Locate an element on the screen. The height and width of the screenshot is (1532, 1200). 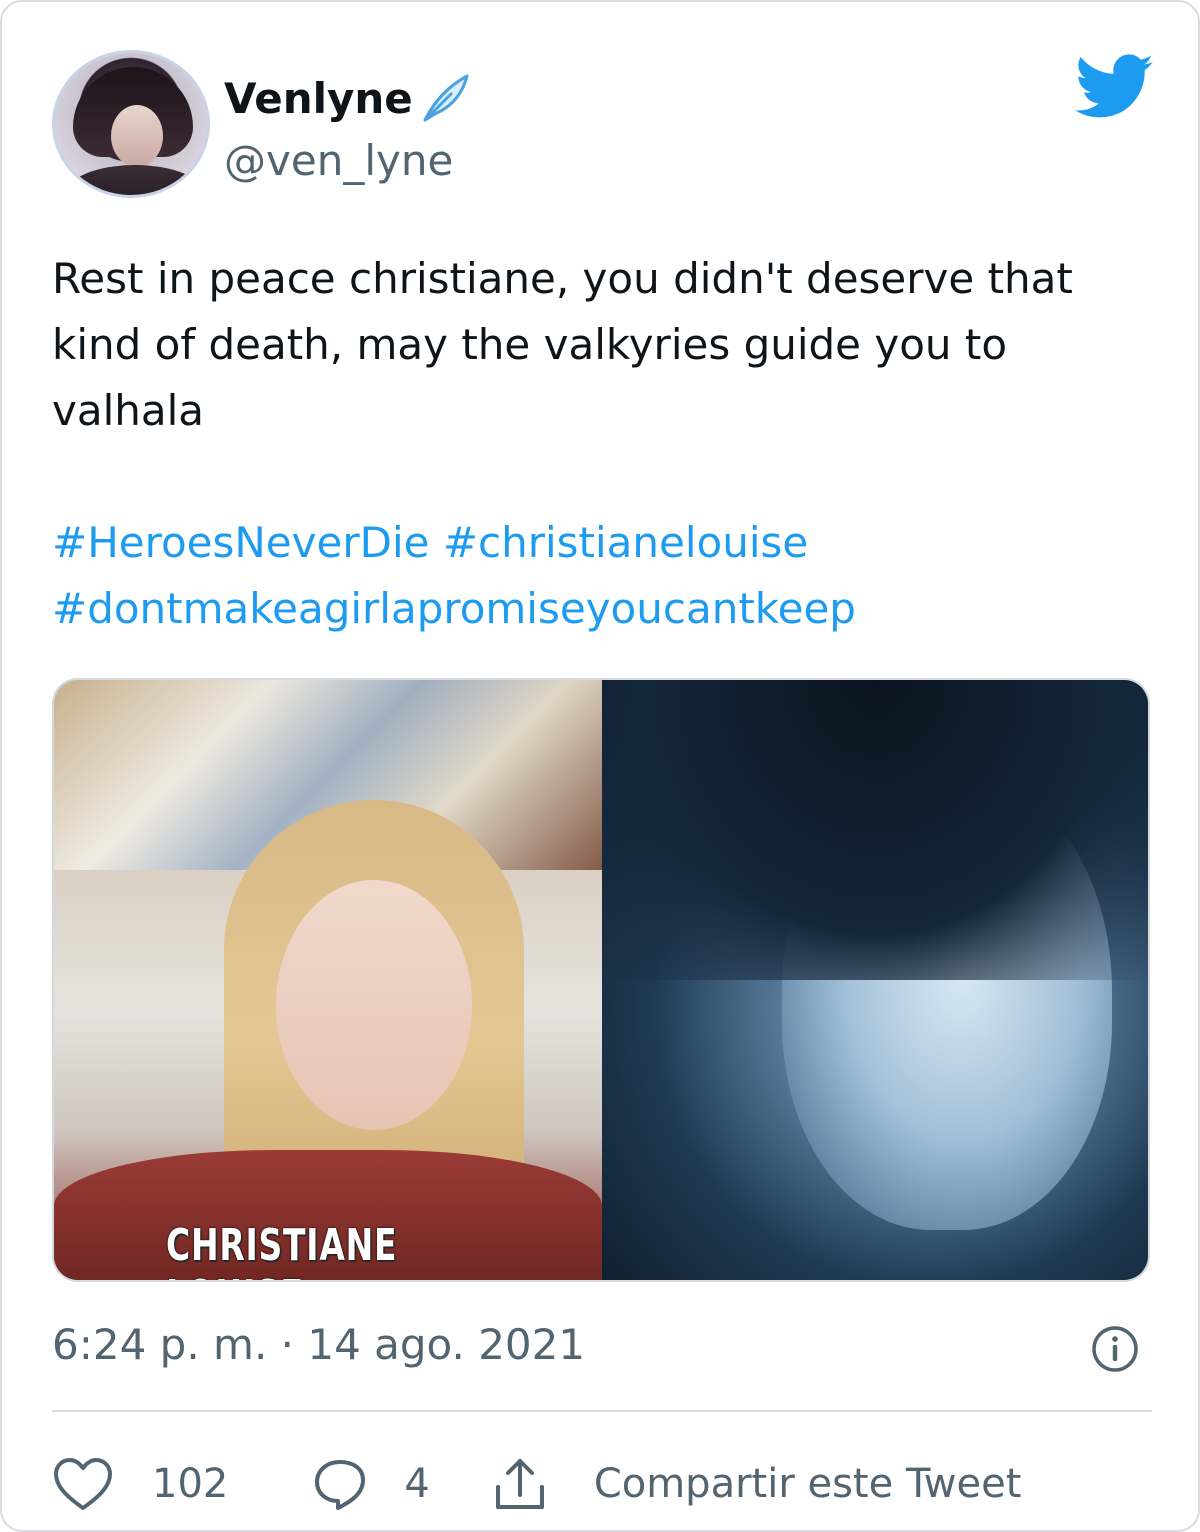
avatar-face is located at coordinates (137, 136).